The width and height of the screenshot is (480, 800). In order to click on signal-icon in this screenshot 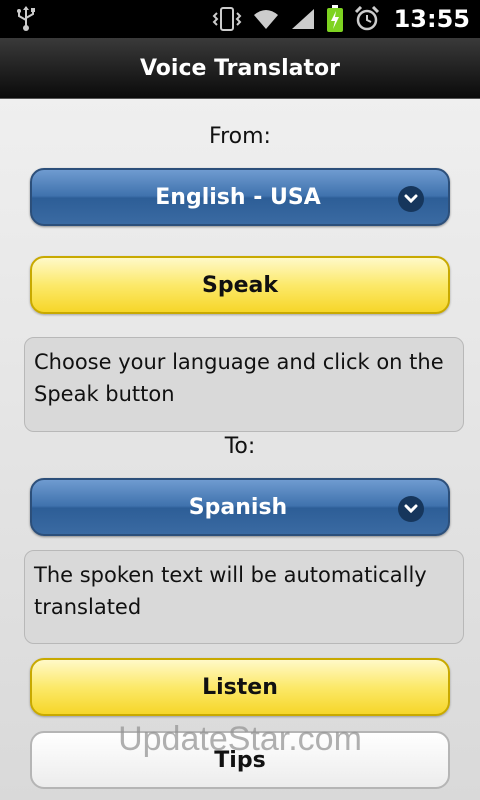, I will do `click(302, 19)`.